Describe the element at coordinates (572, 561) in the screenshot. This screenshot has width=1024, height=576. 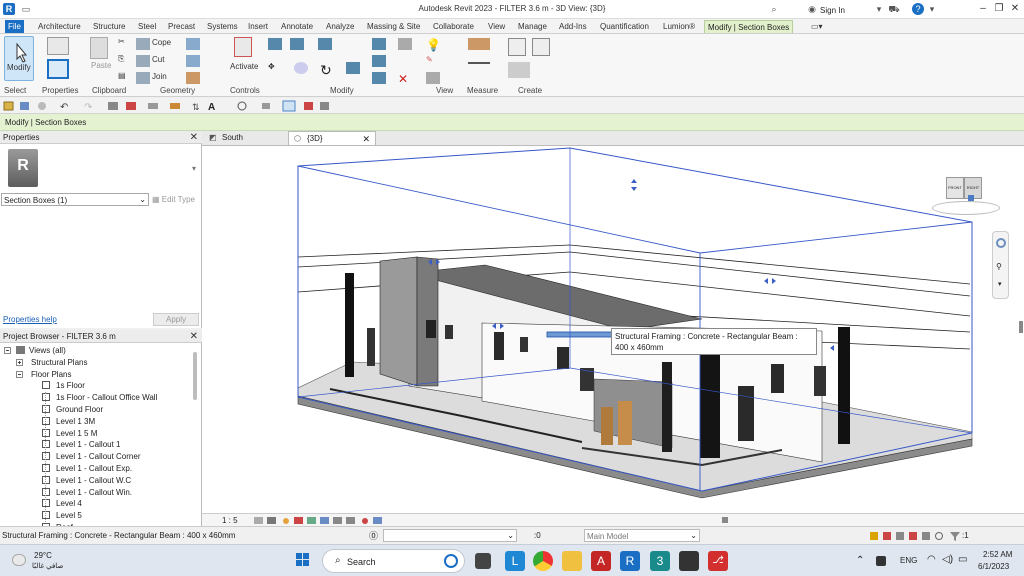
I see `file-explorer-icon` at that location.